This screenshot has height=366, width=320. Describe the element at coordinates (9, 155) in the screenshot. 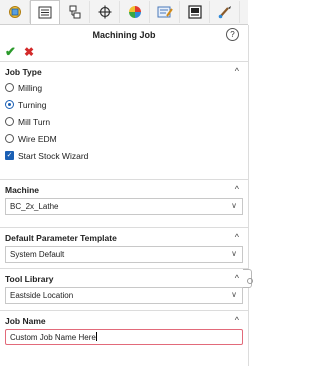

I see `checkbox-checked-icon: ✓` at that location.